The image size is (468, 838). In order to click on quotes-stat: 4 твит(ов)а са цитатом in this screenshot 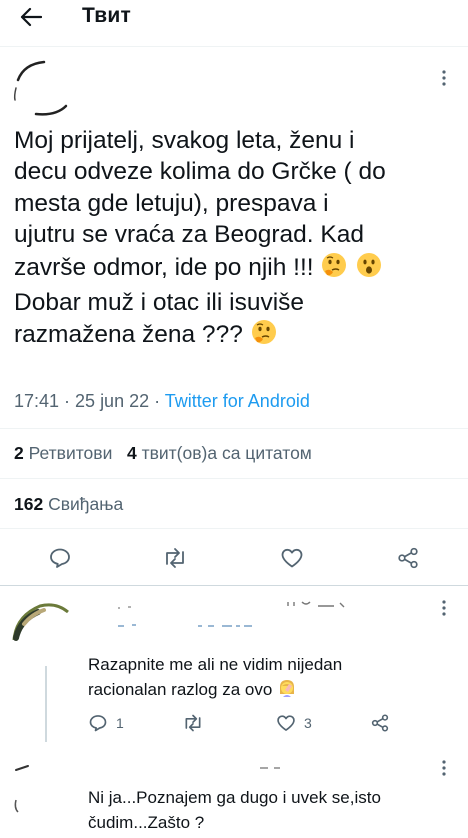, I will do `click(219, 453)`.